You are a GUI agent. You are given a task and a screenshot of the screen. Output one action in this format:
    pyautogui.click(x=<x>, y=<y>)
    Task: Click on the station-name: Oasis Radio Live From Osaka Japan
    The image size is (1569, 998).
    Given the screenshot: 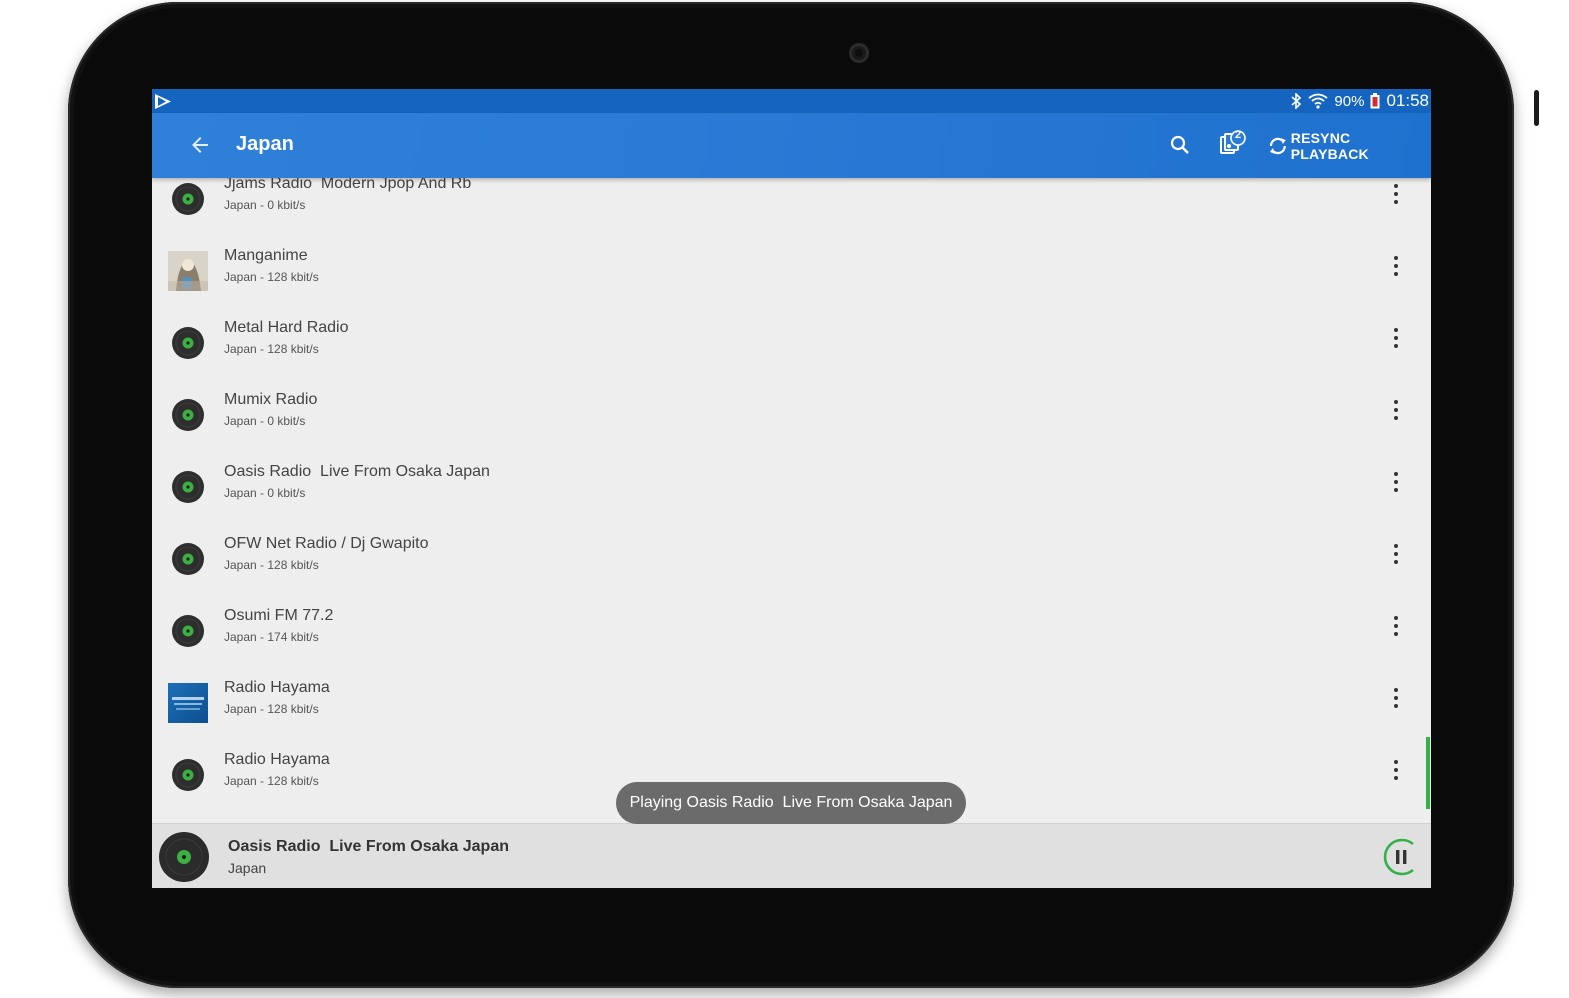 What is the action you would take?
    pyautogui.click(x=357, y=471)
    